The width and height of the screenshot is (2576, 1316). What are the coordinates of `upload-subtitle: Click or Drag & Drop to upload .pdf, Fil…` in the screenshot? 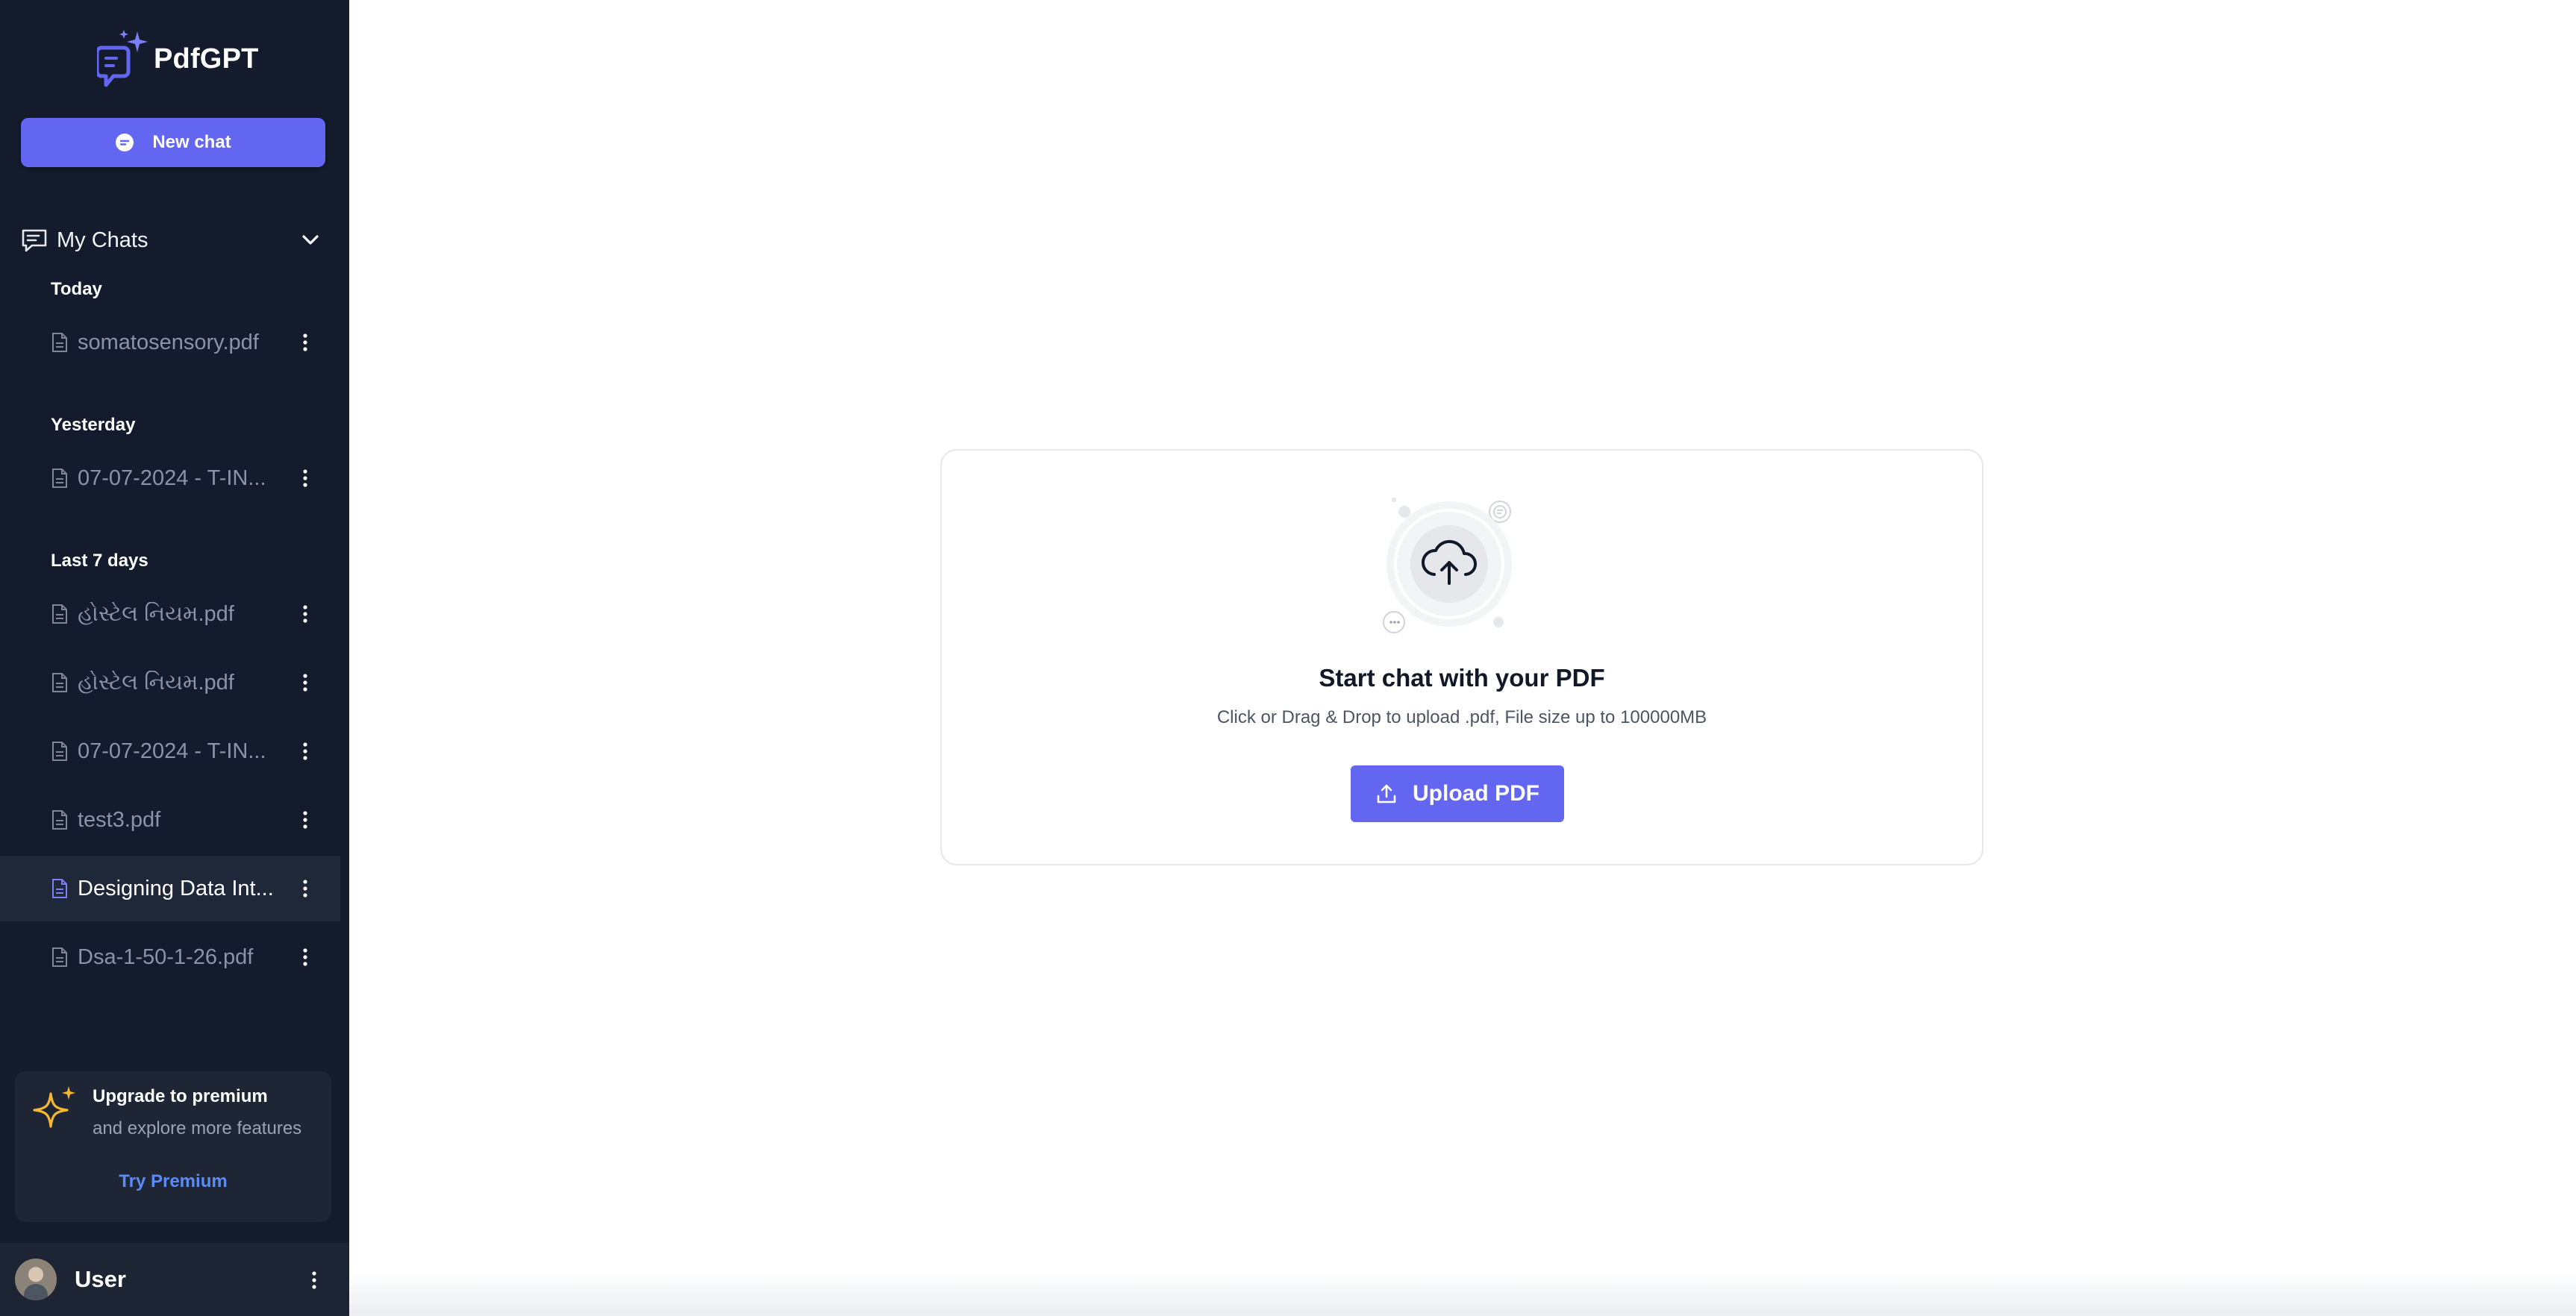 It's located at (1461, 717).